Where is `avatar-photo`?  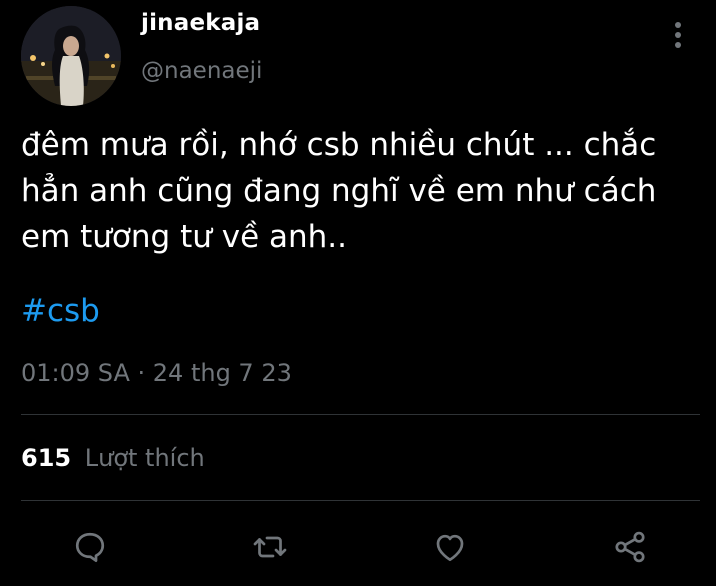 avatar-photo is located at coordinates (71, 56).